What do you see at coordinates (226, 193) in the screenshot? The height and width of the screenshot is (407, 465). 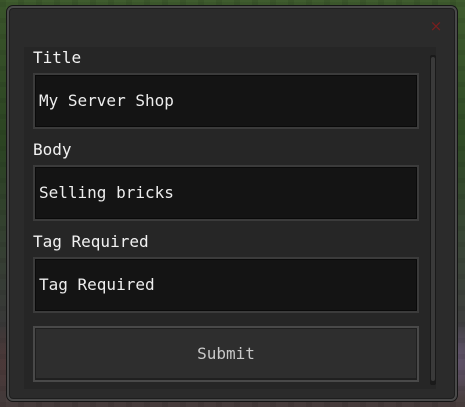 I see `body-input: Selling bricks` at bounding box center [226, 193].